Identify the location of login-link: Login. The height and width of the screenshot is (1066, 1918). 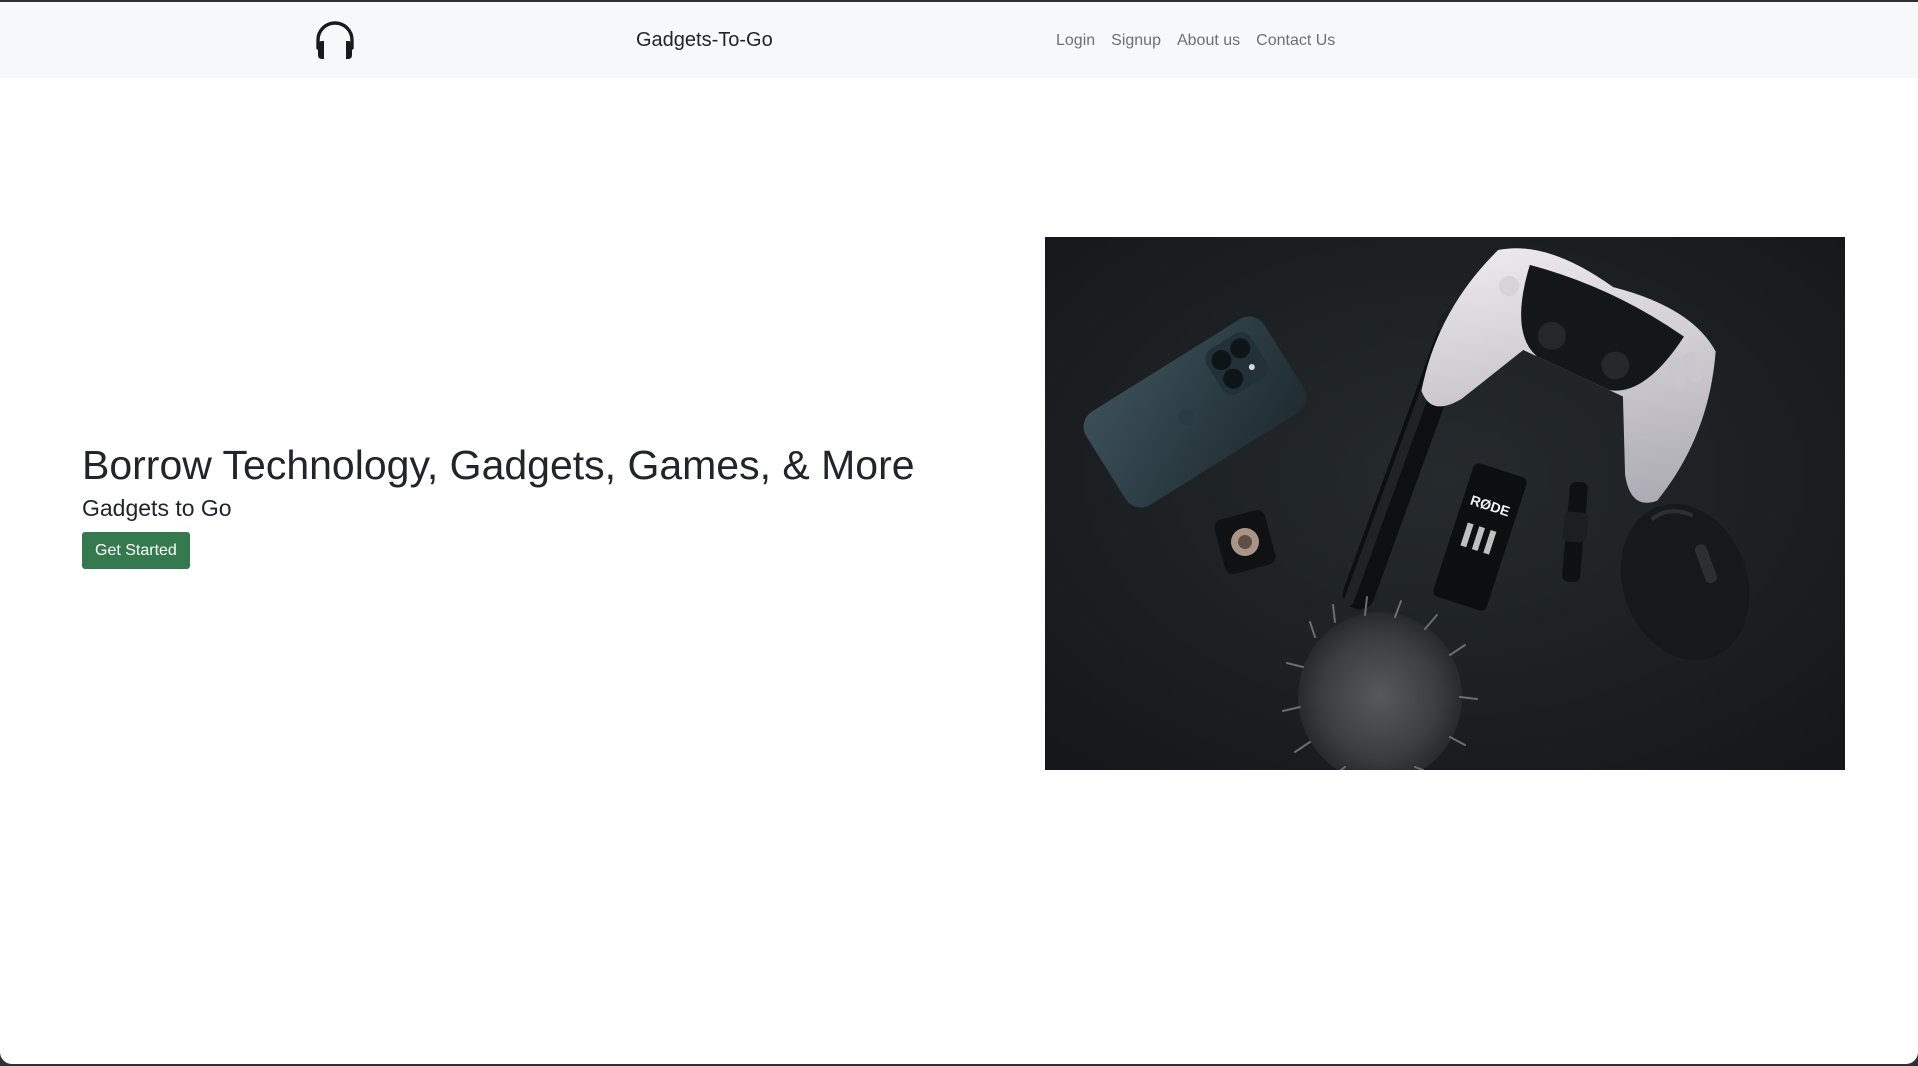
(1075, 40).